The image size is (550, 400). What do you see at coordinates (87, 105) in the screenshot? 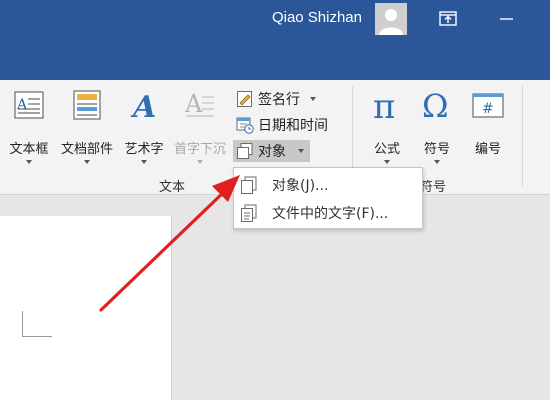
I see `quick-parts-icon` at bounding box center [87, 105].